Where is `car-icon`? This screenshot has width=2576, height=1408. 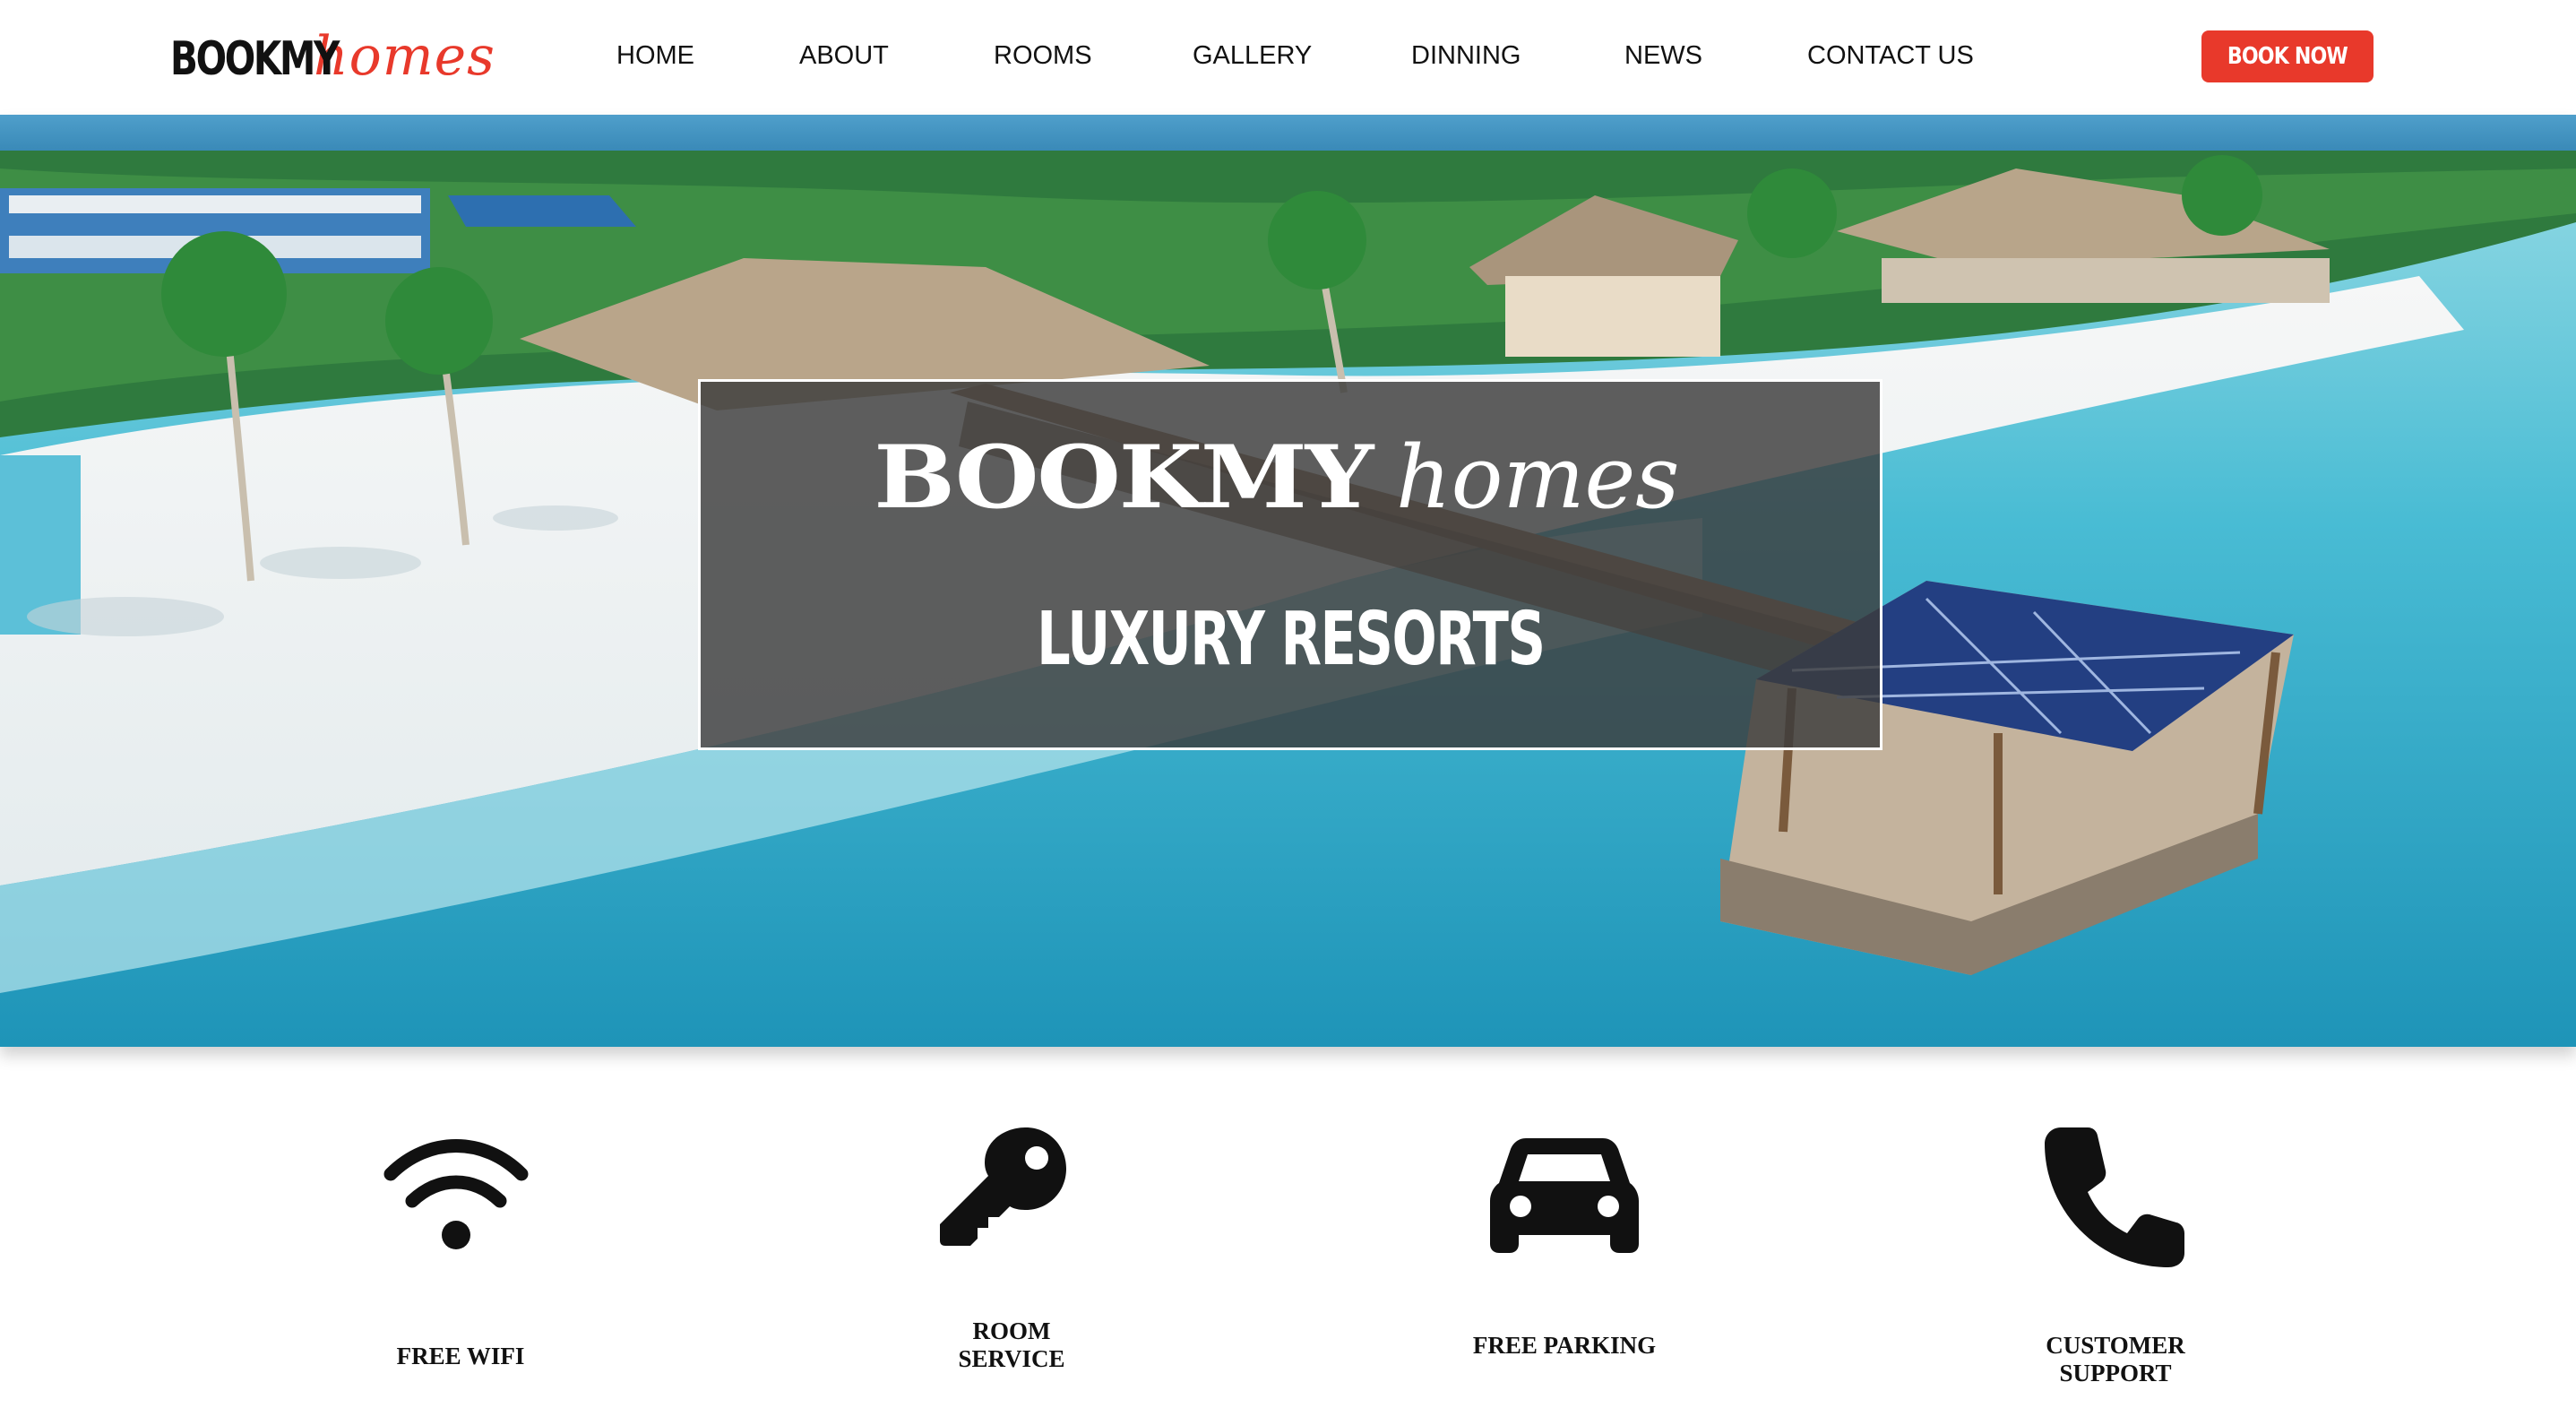 car-icon is located at coordinates (1564, 1195).